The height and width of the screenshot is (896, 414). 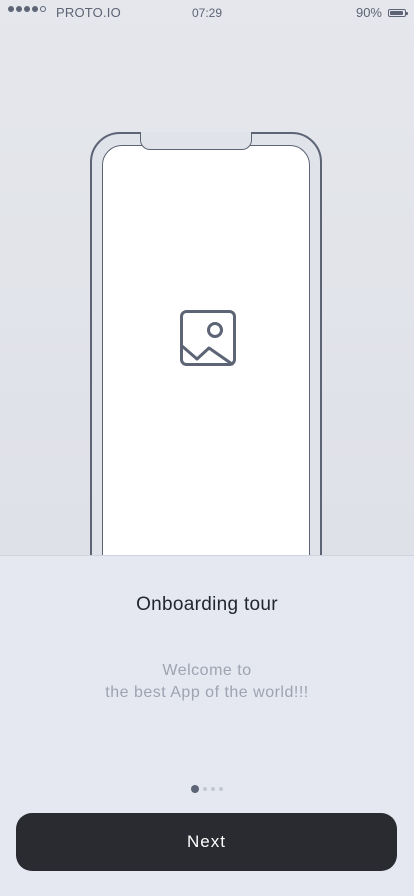 I want to click on next-button: Next, so click(x=206, y=842).